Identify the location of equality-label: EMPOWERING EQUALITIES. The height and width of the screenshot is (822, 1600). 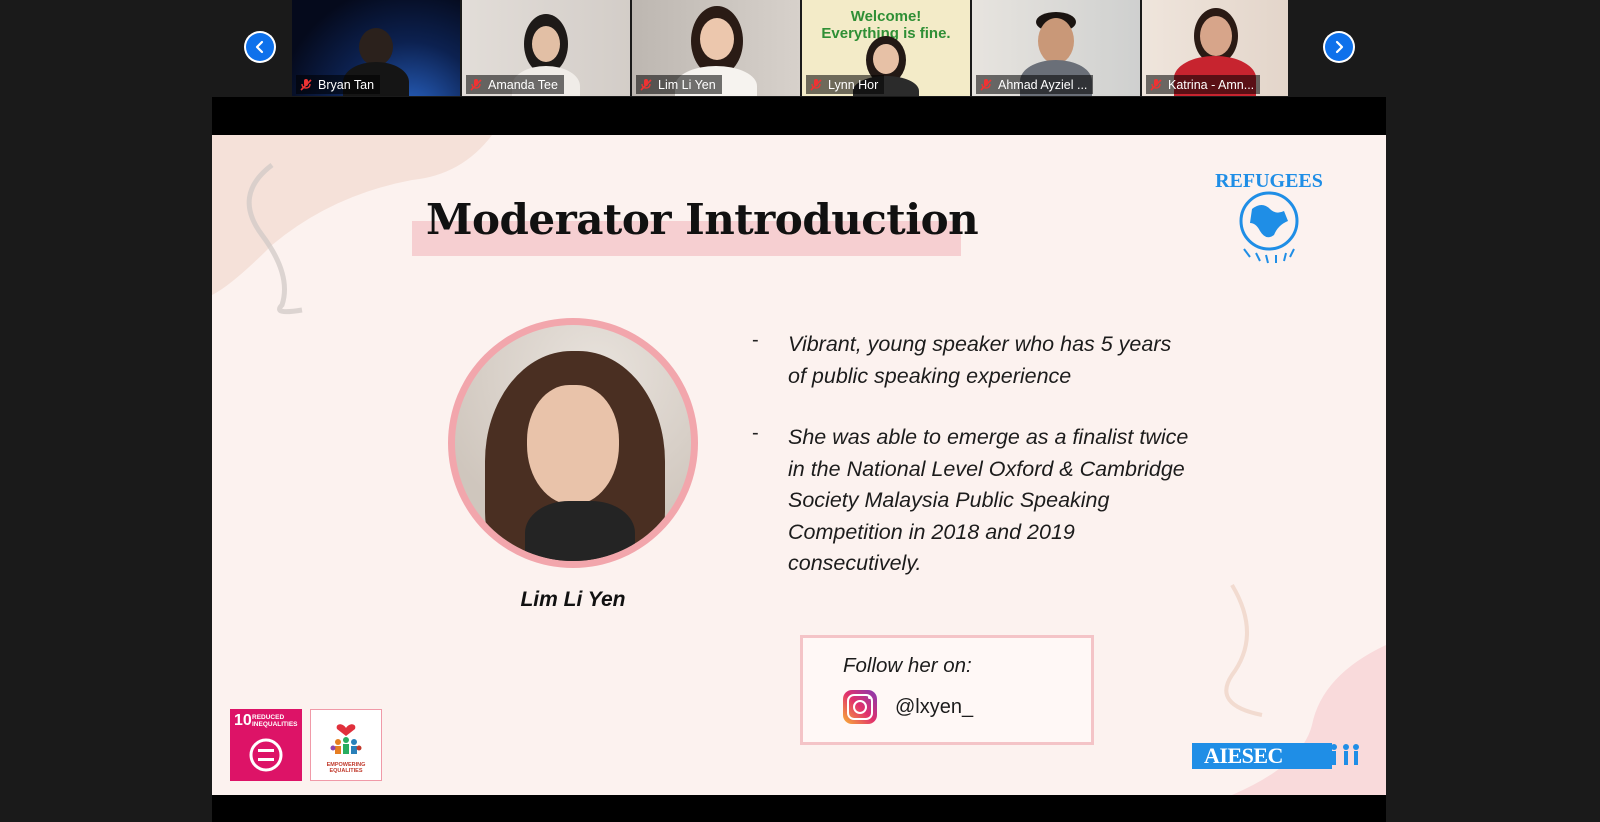
(346, 768).